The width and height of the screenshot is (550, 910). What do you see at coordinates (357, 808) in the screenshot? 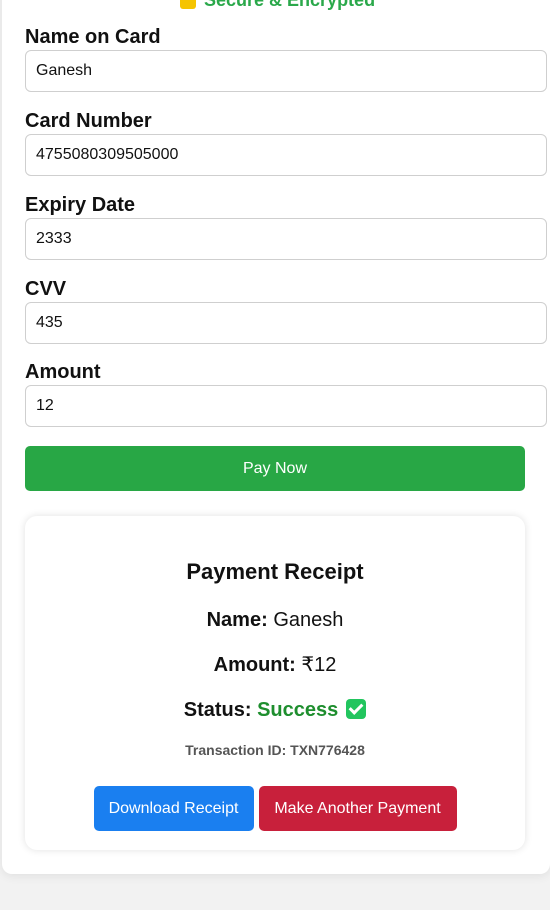
I see `make-another-payment-button: Make Another Payment` at bounding box center [357, 808].